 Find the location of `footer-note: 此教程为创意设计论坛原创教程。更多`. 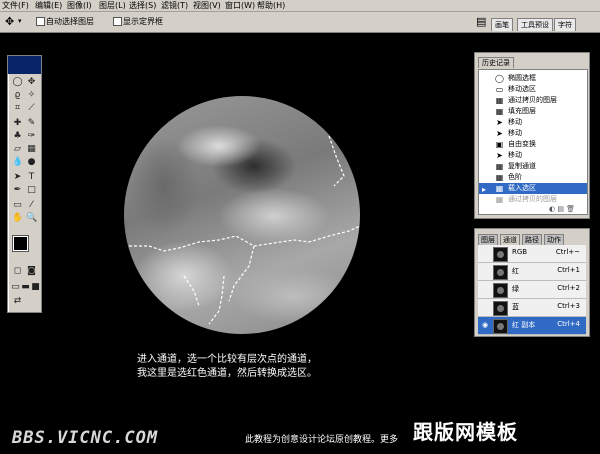

footer-note: 此教程为创意设计论坛原创教程。更多 is located at coordinates (322, 440).